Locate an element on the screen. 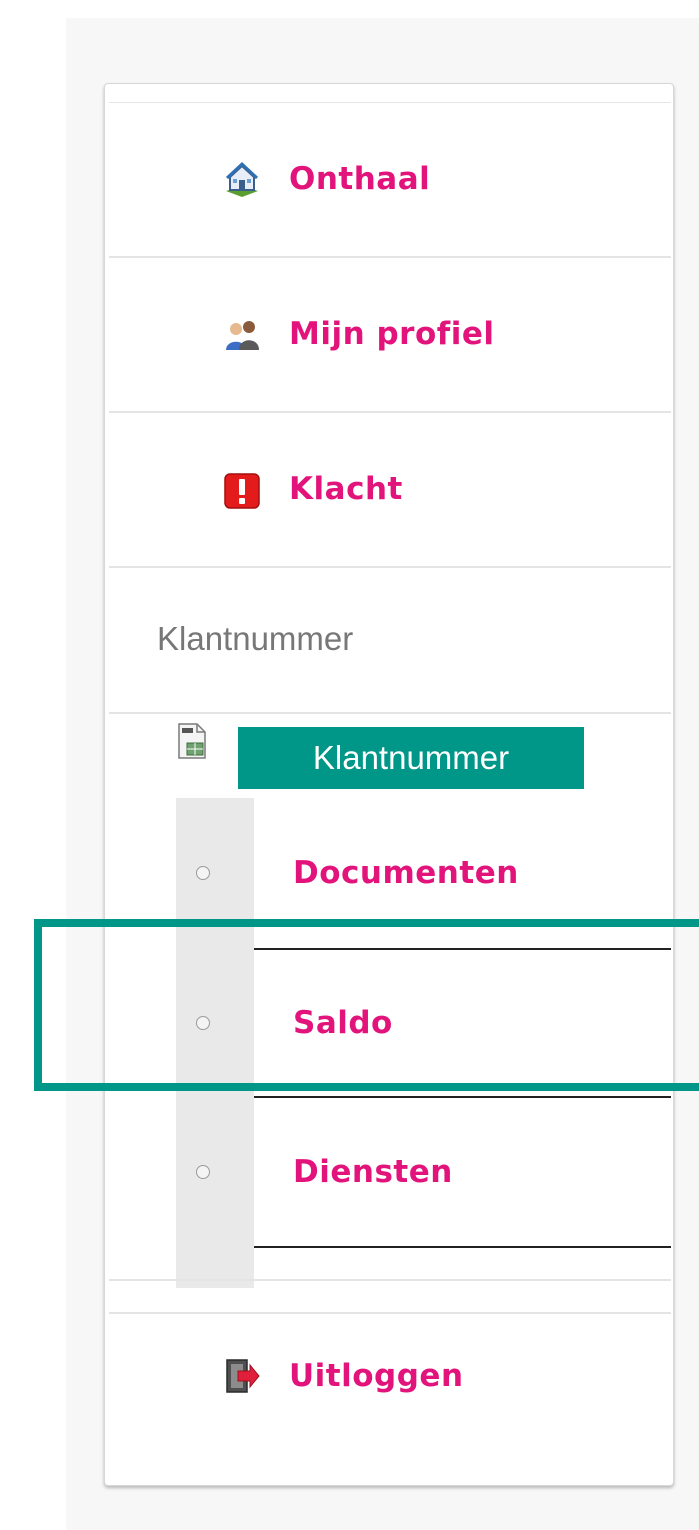 This screenshot has width=699, height=1530. warning-icon is located at coordinates (242, 491).